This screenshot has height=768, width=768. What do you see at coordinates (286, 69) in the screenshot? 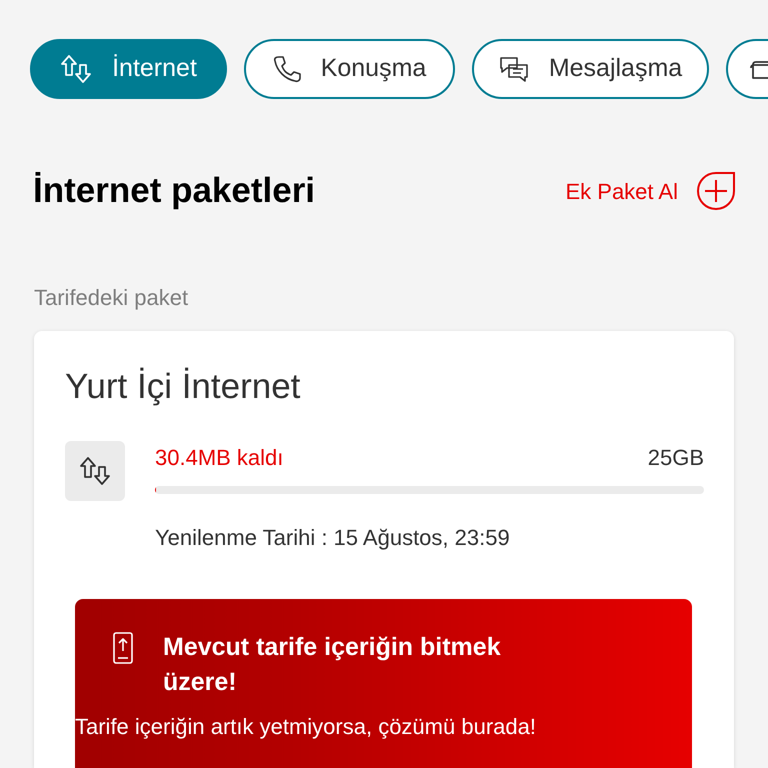
I see `phone-icon` at bounding box center [286, 69].